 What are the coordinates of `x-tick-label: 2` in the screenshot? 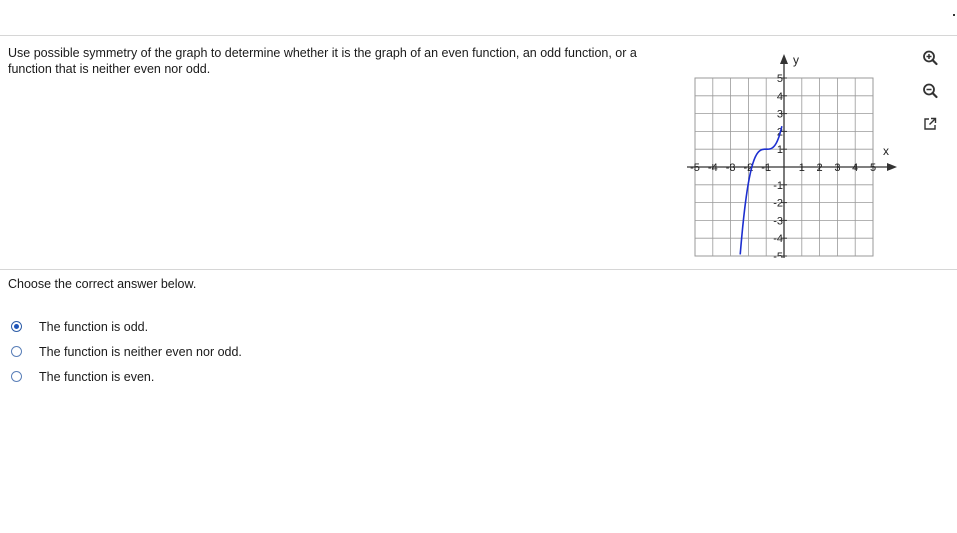 It's located at (820, 168).